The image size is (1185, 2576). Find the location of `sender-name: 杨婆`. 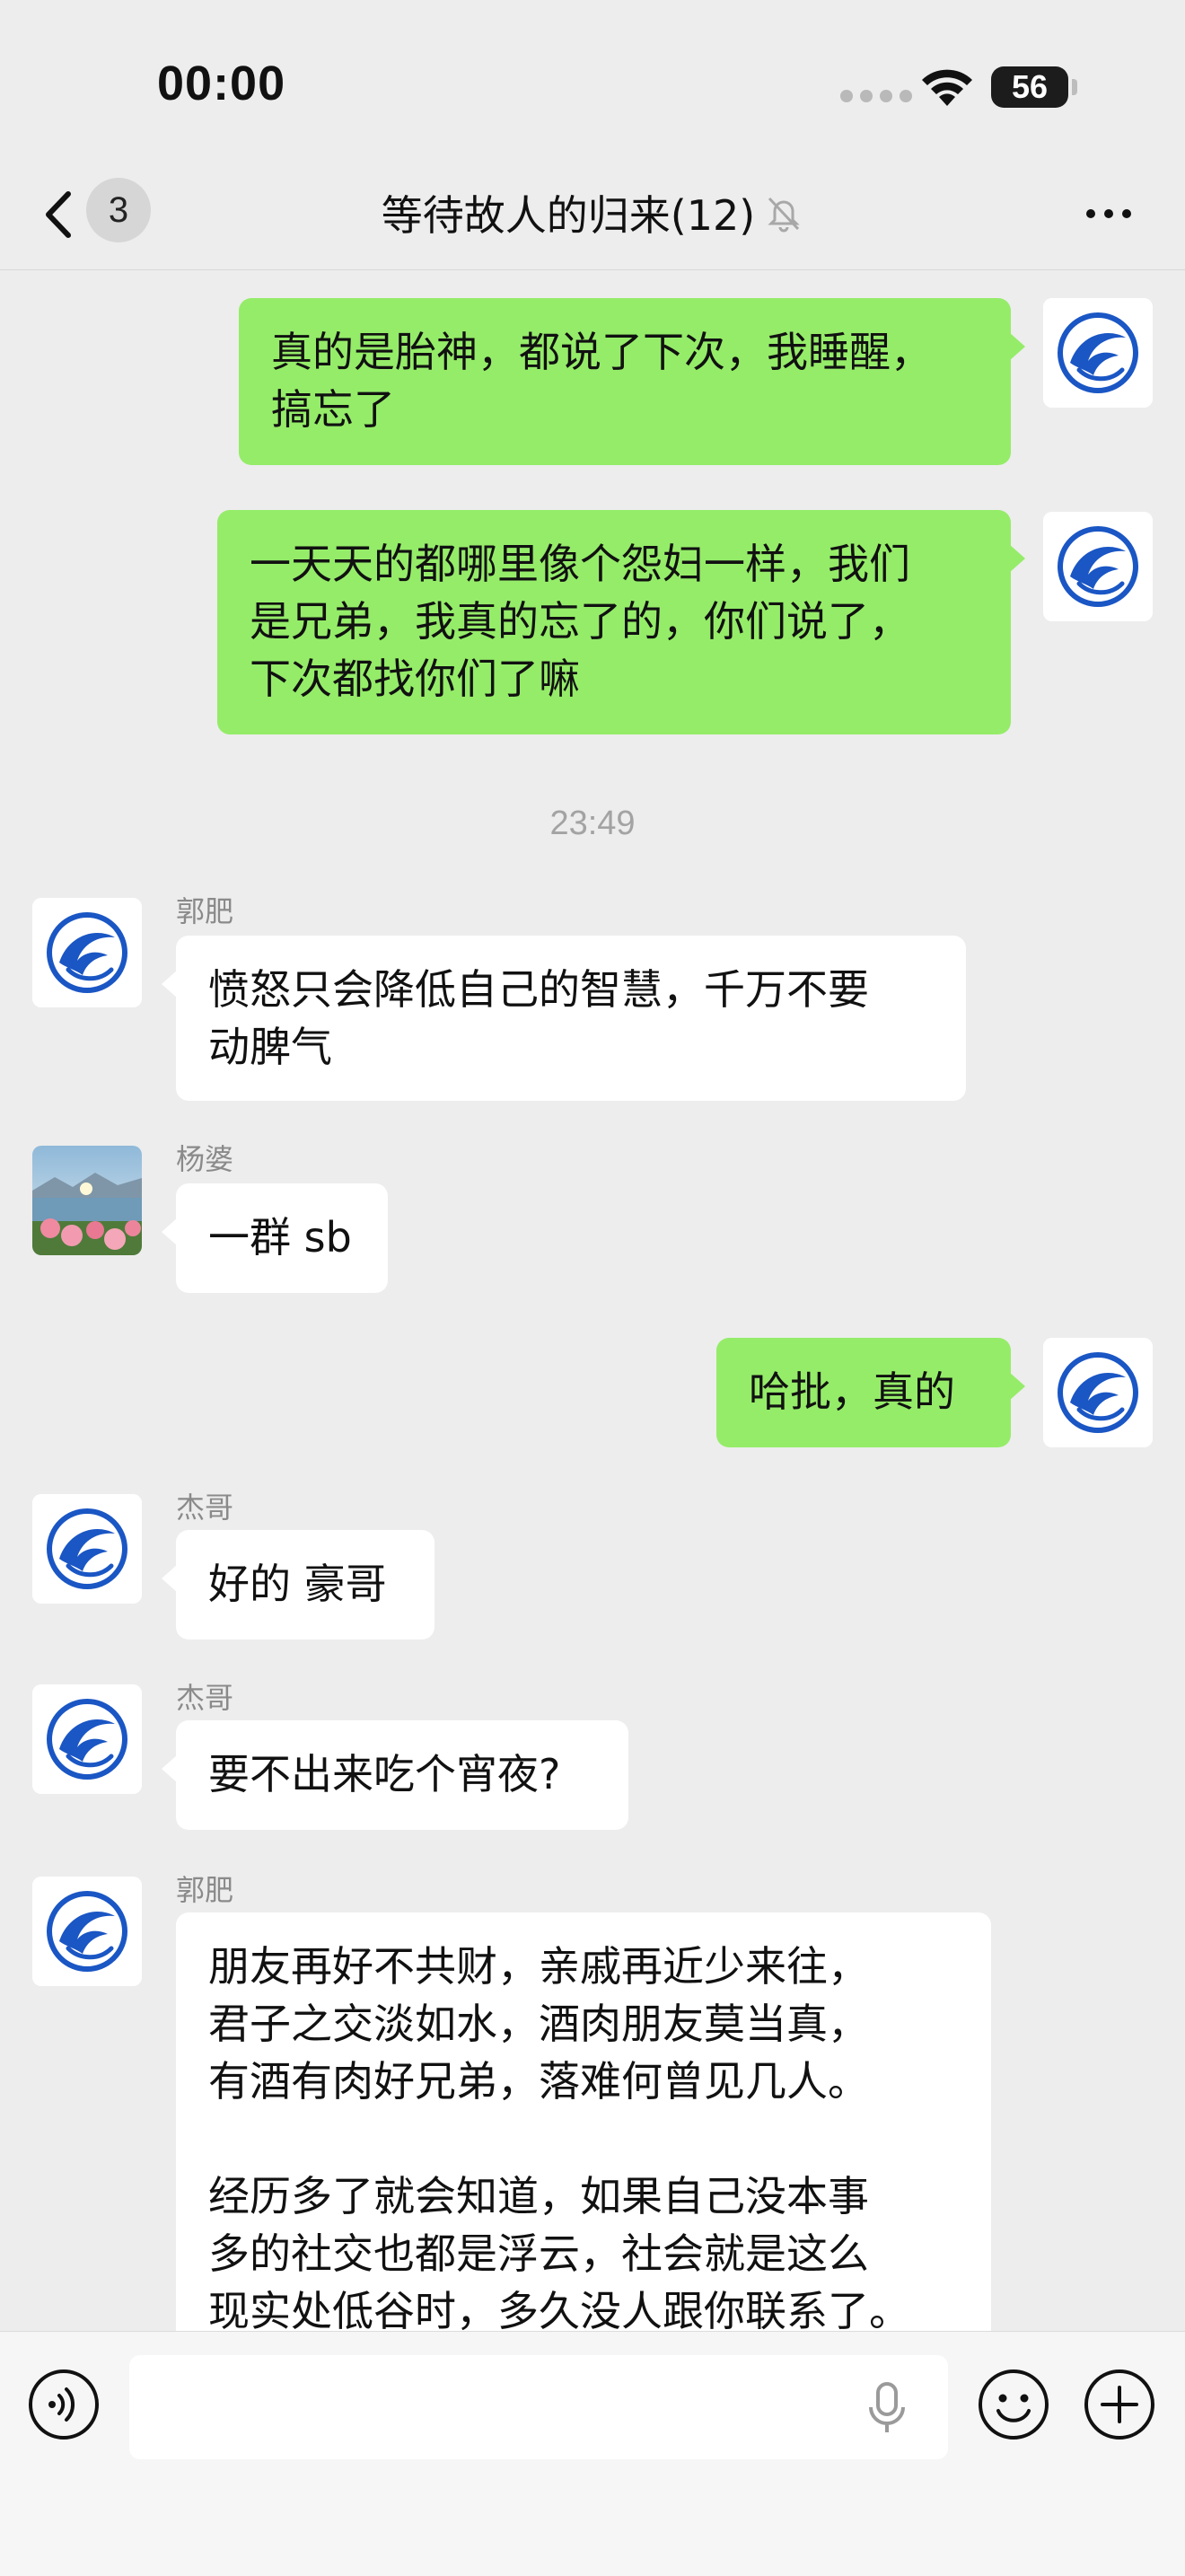

sender-name: 杨婆 is located at coordinates (205, 1159).